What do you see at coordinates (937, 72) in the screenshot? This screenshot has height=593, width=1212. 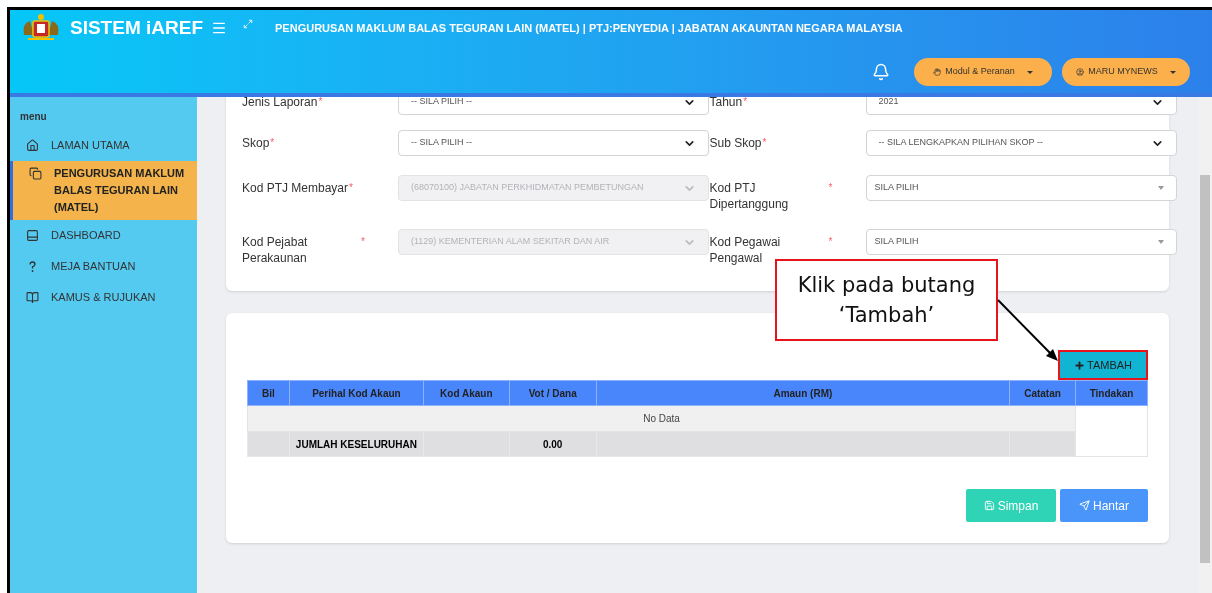 I see `hand-icon` at bounding box center [937, 72].